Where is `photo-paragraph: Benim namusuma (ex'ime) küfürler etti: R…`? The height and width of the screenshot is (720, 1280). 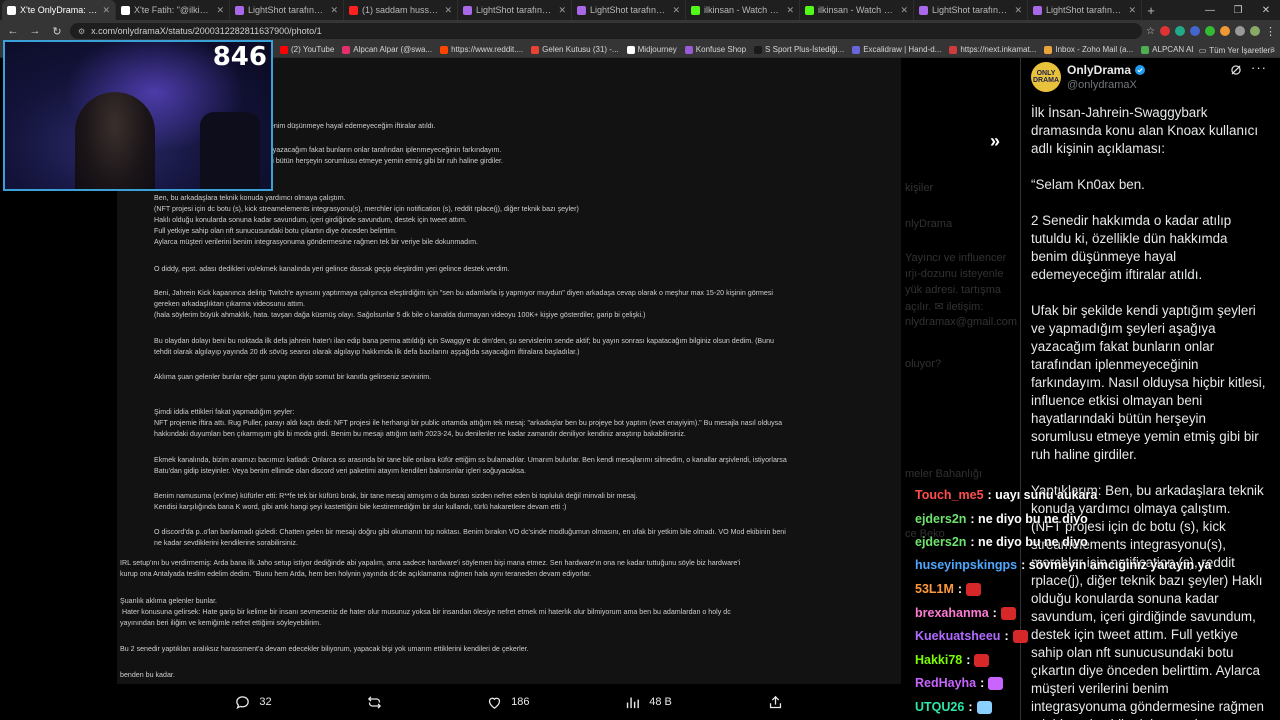 photo-paragraph: Benim namusuma (ex'ime) küfürler etti: R… is located at coordinates (396, 501).